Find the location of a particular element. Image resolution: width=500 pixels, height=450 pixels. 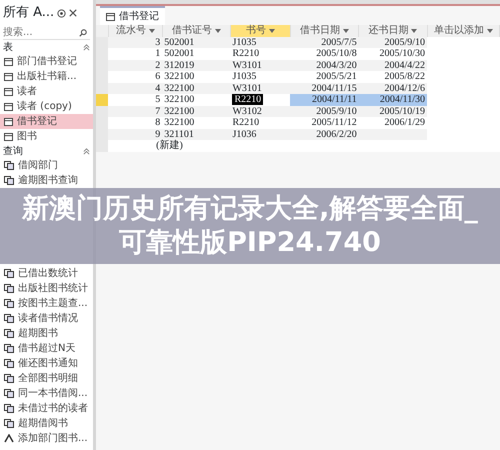

table-cell: 2005/8/22 is located at coordinates (393, 76).